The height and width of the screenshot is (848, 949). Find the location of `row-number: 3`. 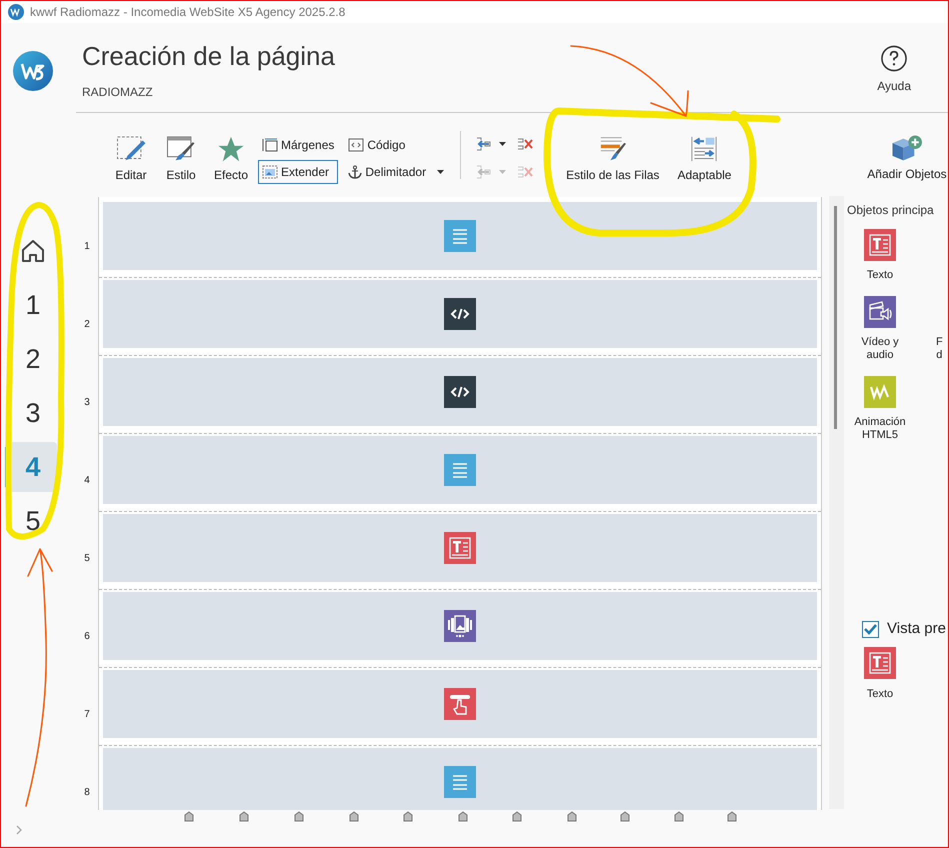

row-number: 3 is located at coordinates (87, 403).